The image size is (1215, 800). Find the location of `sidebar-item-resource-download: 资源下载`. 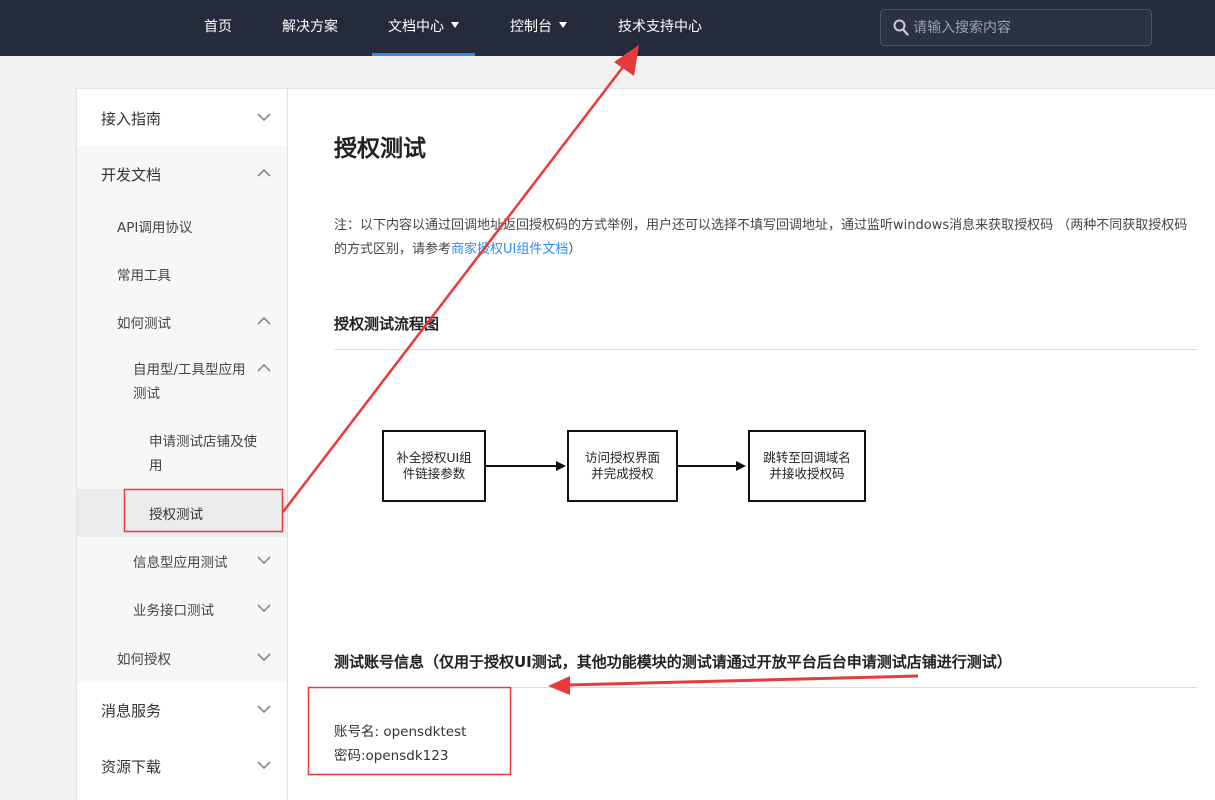

sidebar-item-resource-download: 资源下载 is located at coordinates (182, 766).